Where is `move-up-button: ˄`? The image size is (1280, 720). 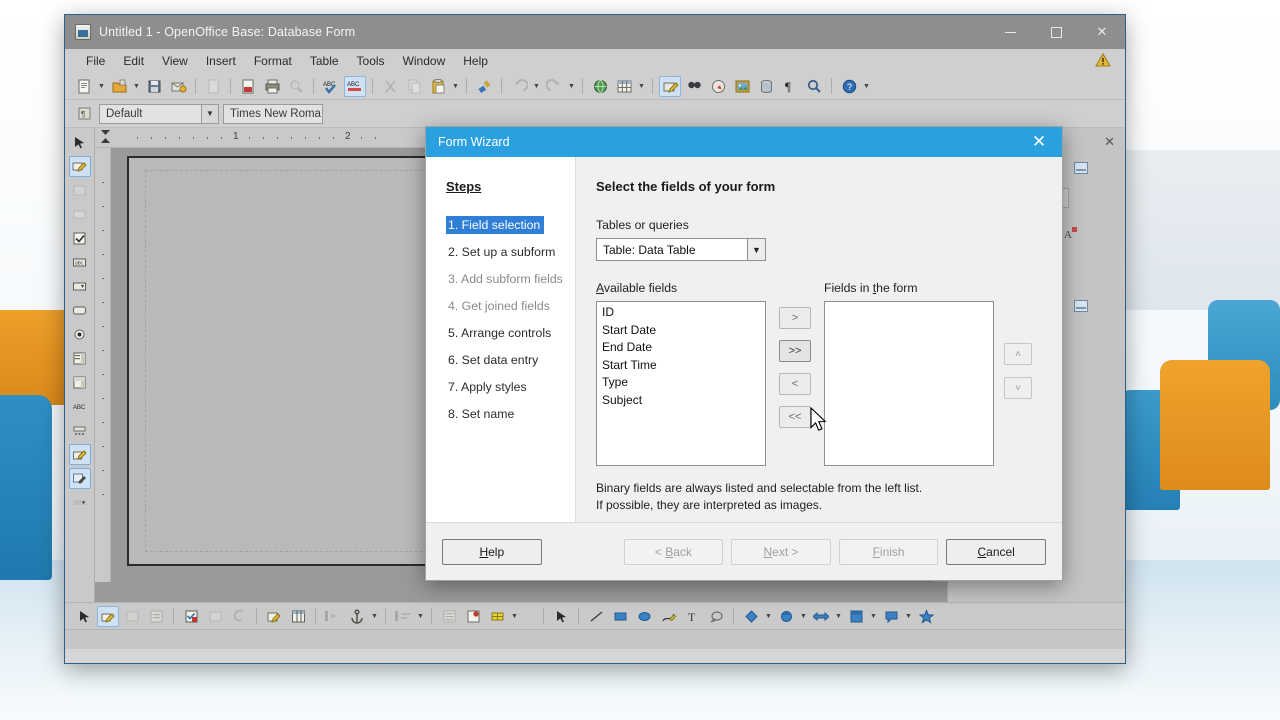
move-up-button: ˄ is located at coordinates (1018, 354).